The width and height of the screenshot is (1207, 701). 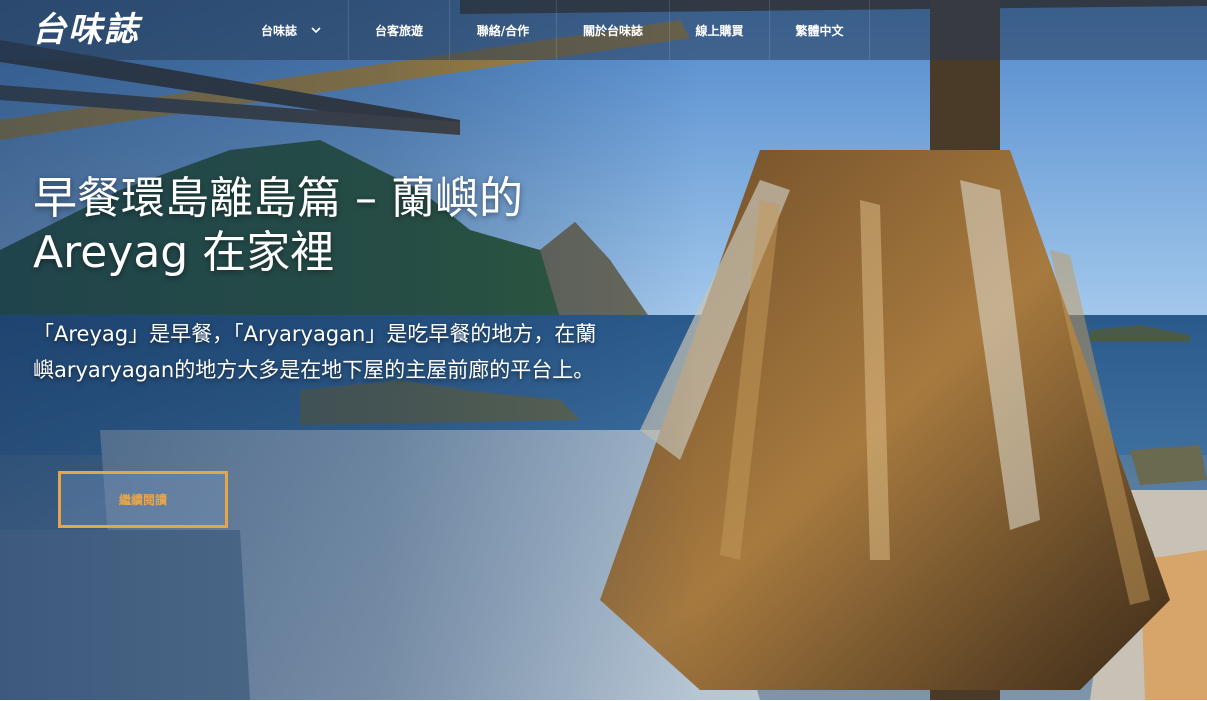 What do you see at coordinates (278, 30) in the screenshot?
I see `nav-item-label: 台味誌` at bounding box center [278, 30].